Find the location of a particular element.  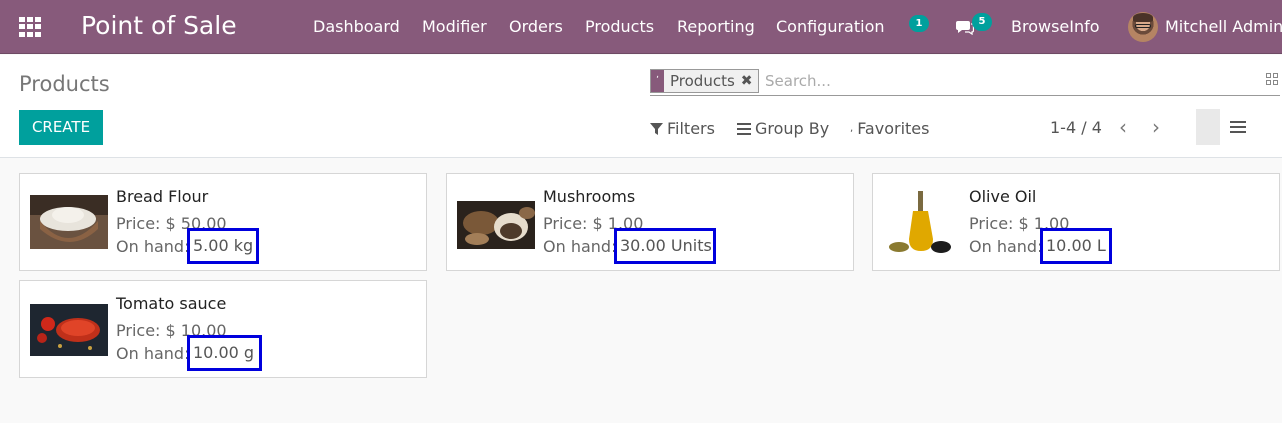

user-avatar is located at coordinates (1143, 27).